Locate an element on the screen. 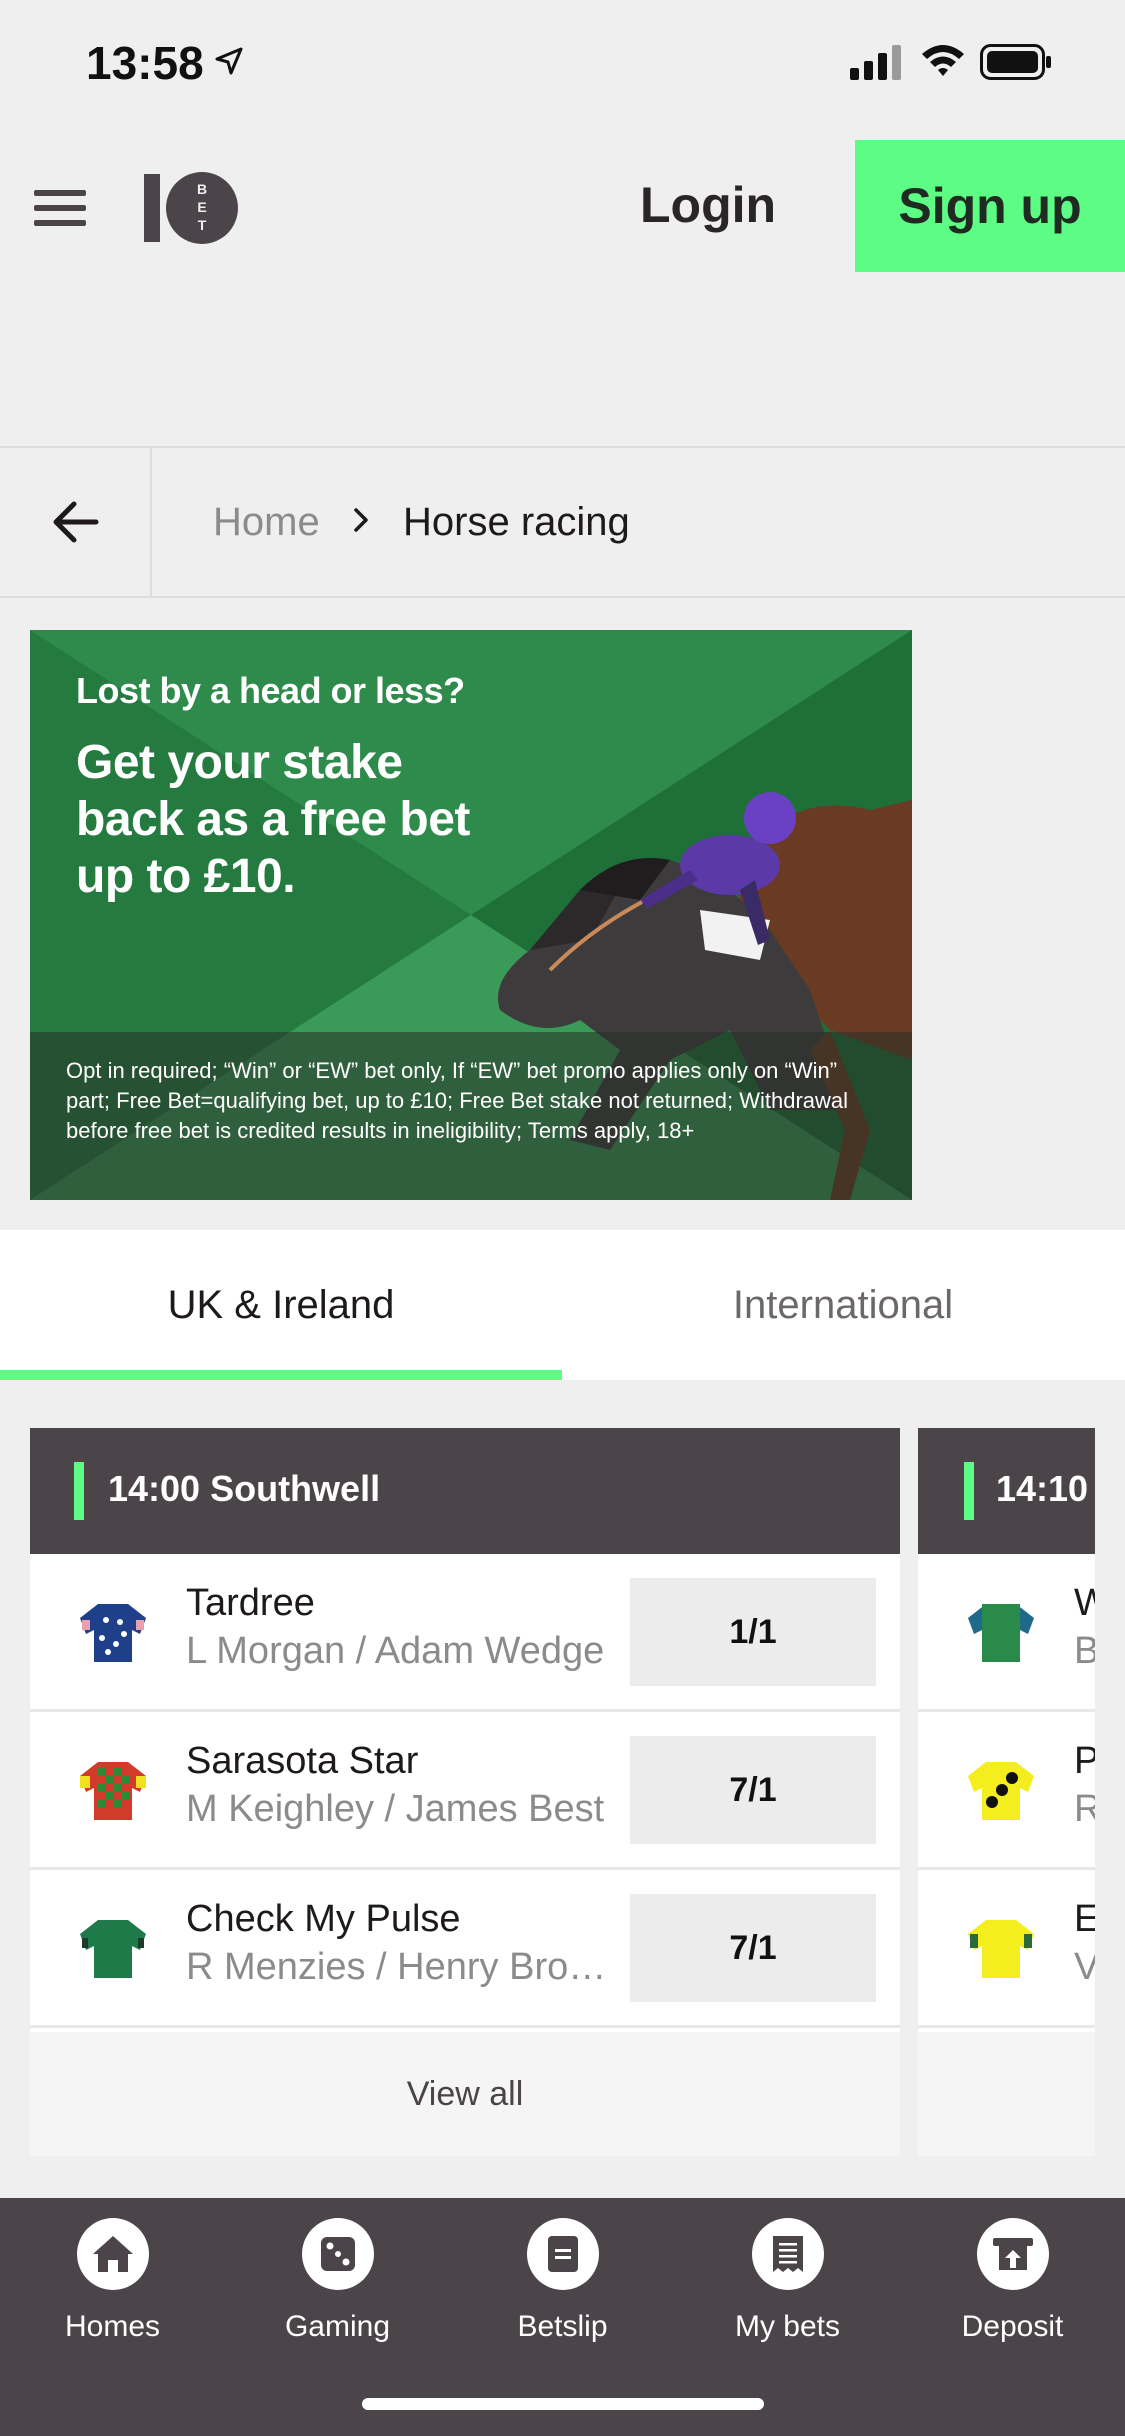 This screenshot has width=1125, height=2436. runner-jockey: M Keighley / James Best is located at coordinates (395, 1809).